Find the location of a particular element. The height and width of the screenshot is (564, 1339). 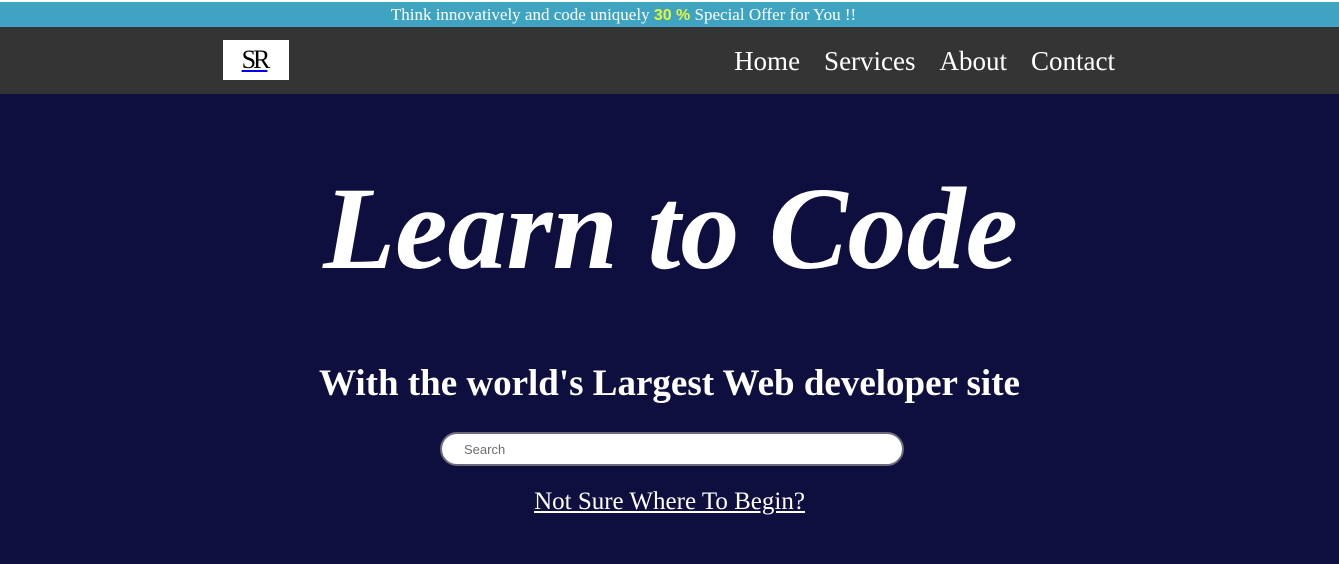

nav-home-link: Home is located at coordinates (767, 61).